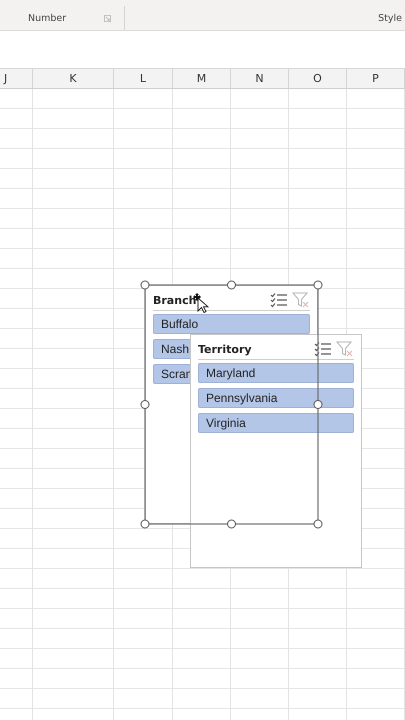  Describe the element at coordinates (47, 18) in the screenshot. I see `group-label: Number` at that location.